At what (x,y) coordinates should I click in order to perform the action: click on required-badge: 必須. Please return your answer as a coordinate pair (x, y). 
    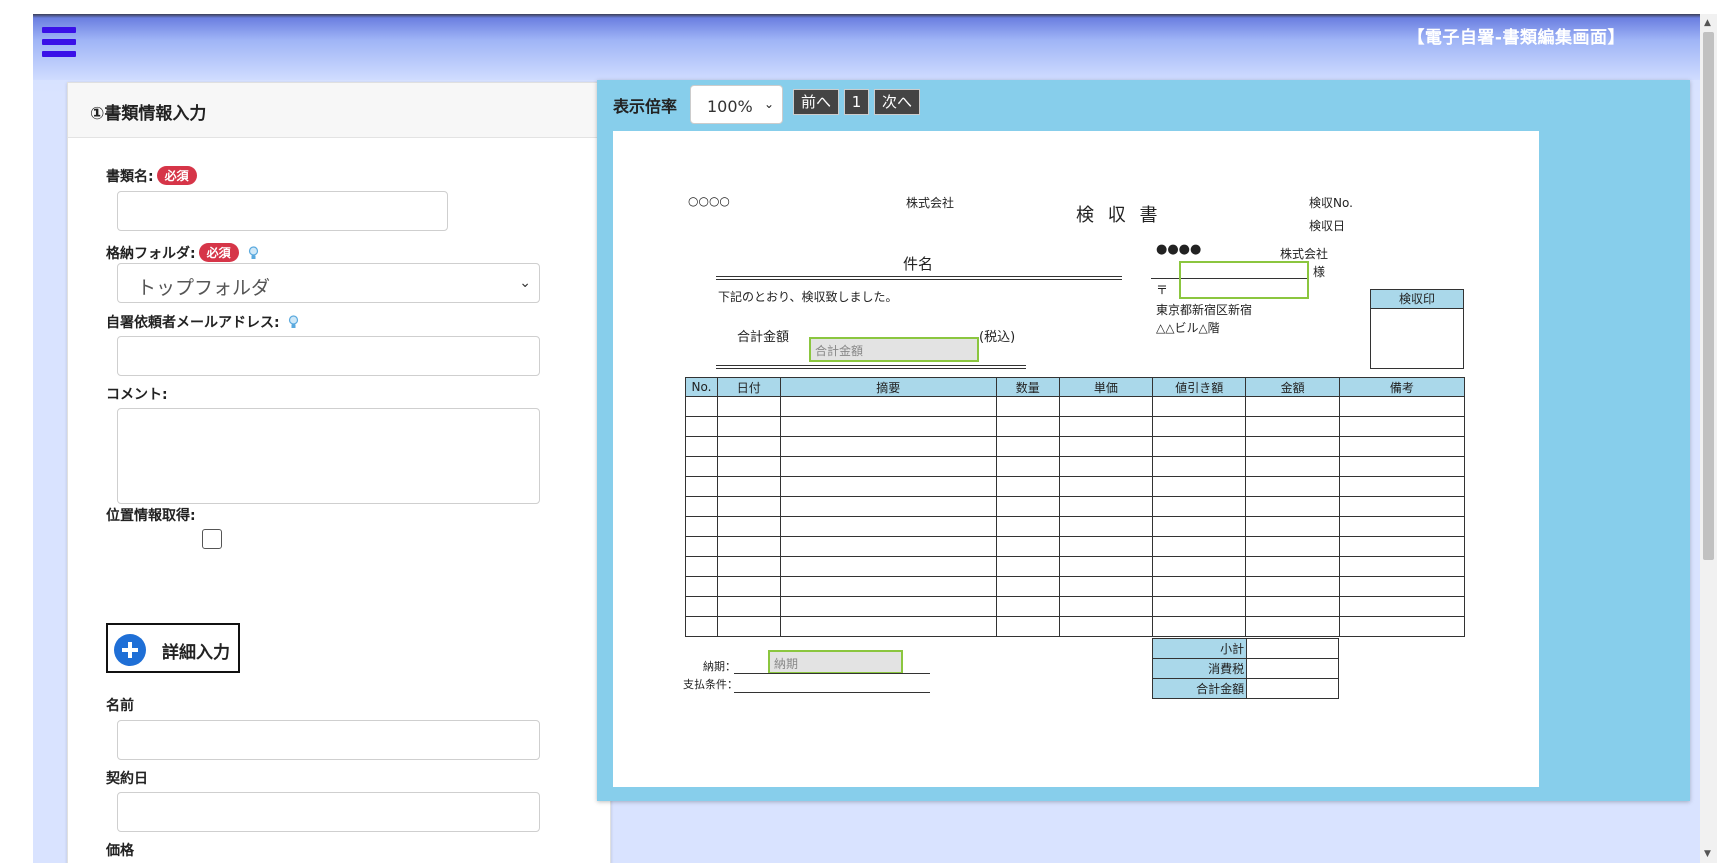
    Looking at the image, I should click on (218, 252).